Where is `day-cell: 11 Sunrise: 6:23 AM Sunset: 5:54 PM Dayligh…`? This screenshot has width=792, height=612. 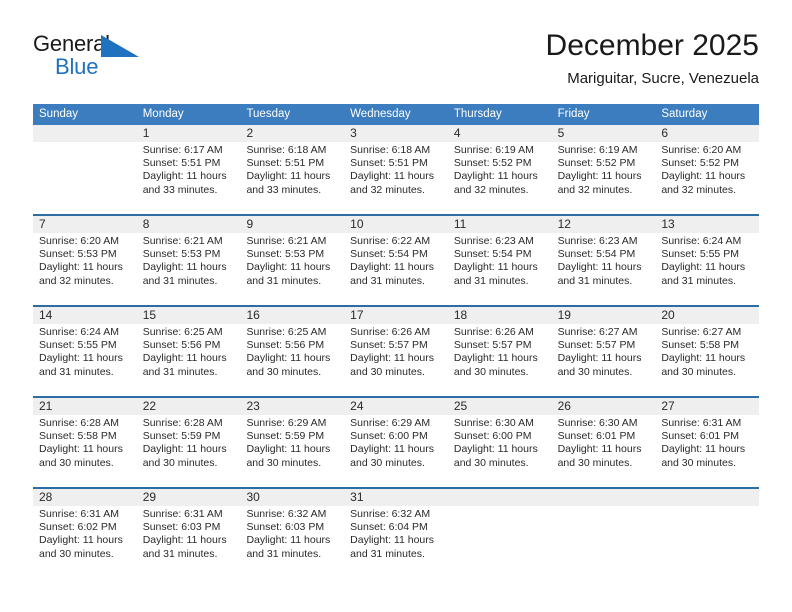
day-cell: 11 Sunrise: 6:23 AM Sunset: 5:54 PM Dayligh… is located at coordinates (500, 260).